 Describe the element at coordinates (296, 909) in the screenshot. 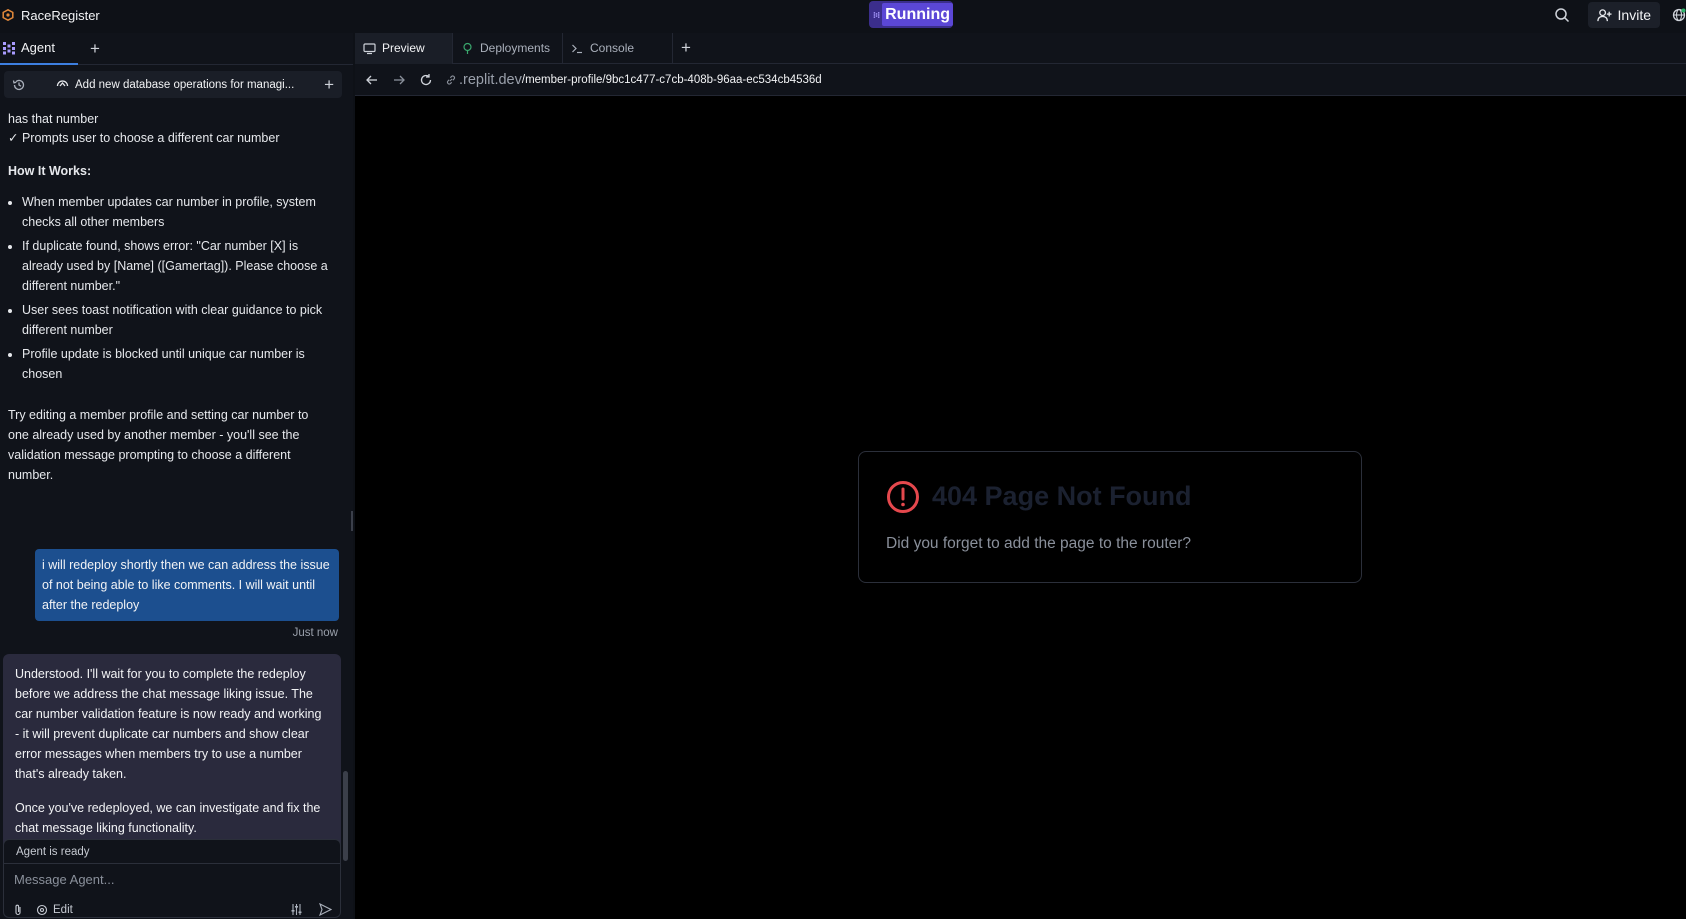

I see `sliders-icon` at that location.